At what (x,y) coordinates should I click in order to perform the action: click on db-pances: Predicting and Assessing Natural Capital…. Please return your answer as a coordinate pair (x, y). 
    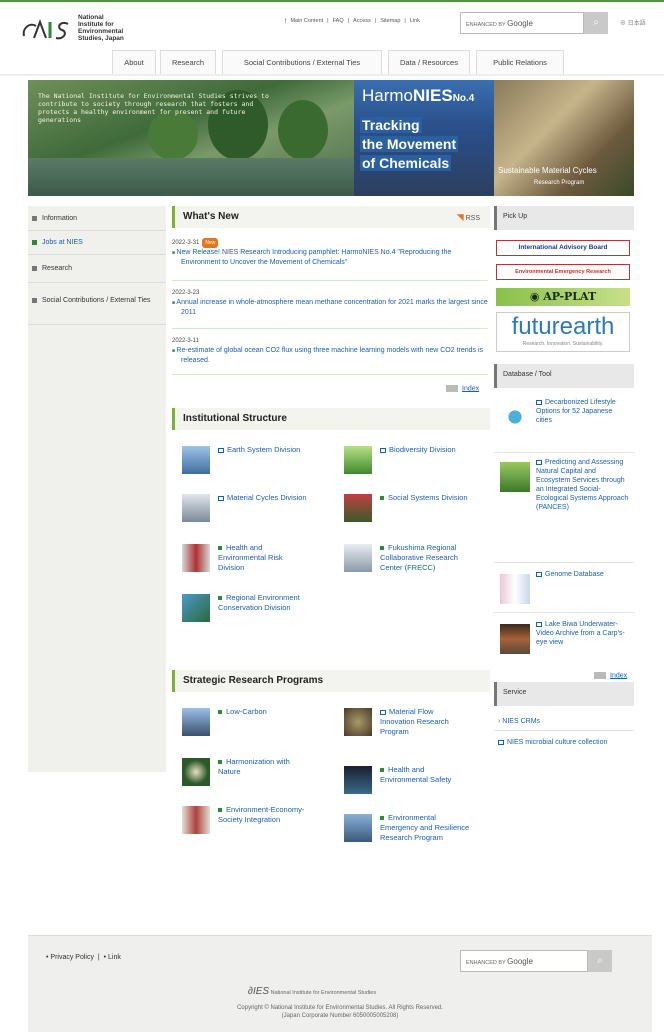
    Looking at the image, I should click on (564, 508).